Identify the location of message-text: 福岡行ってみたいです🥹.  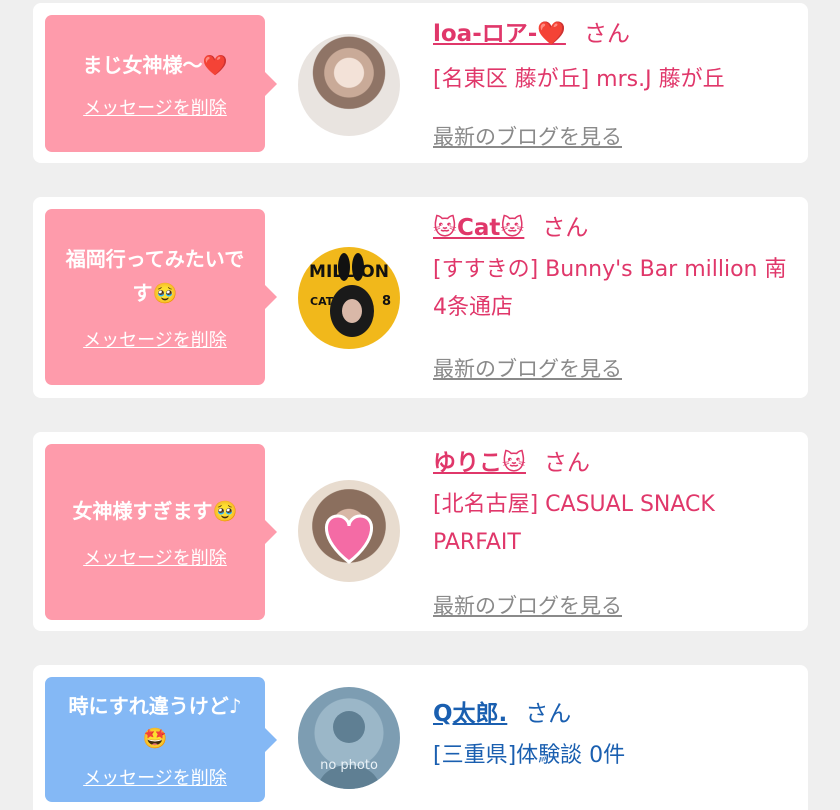
(155, 276).